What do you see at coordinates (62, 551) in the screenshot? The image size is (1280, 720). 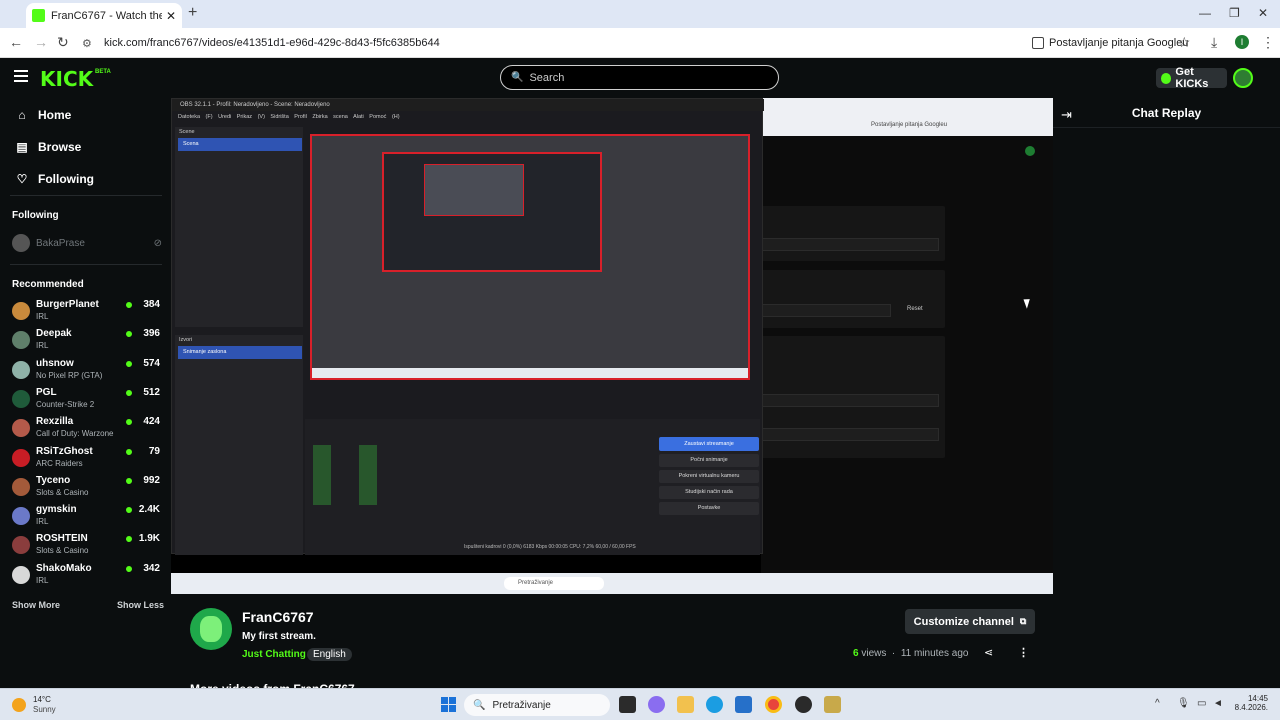 I see `channel-category: Slots & Casino` at bounding box center [62, 551].